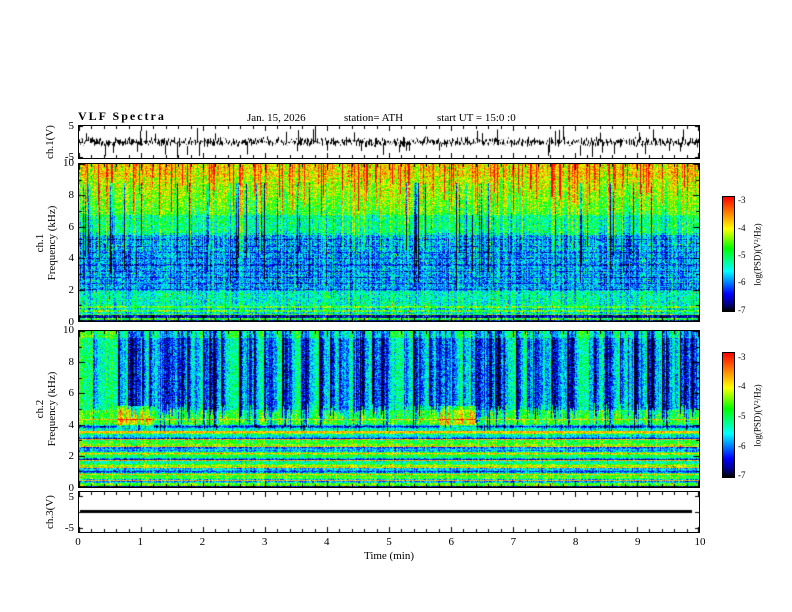  Describe the element at coordinates (327, 542) in the screenshot. I see `time-xtick: 4` at that location.